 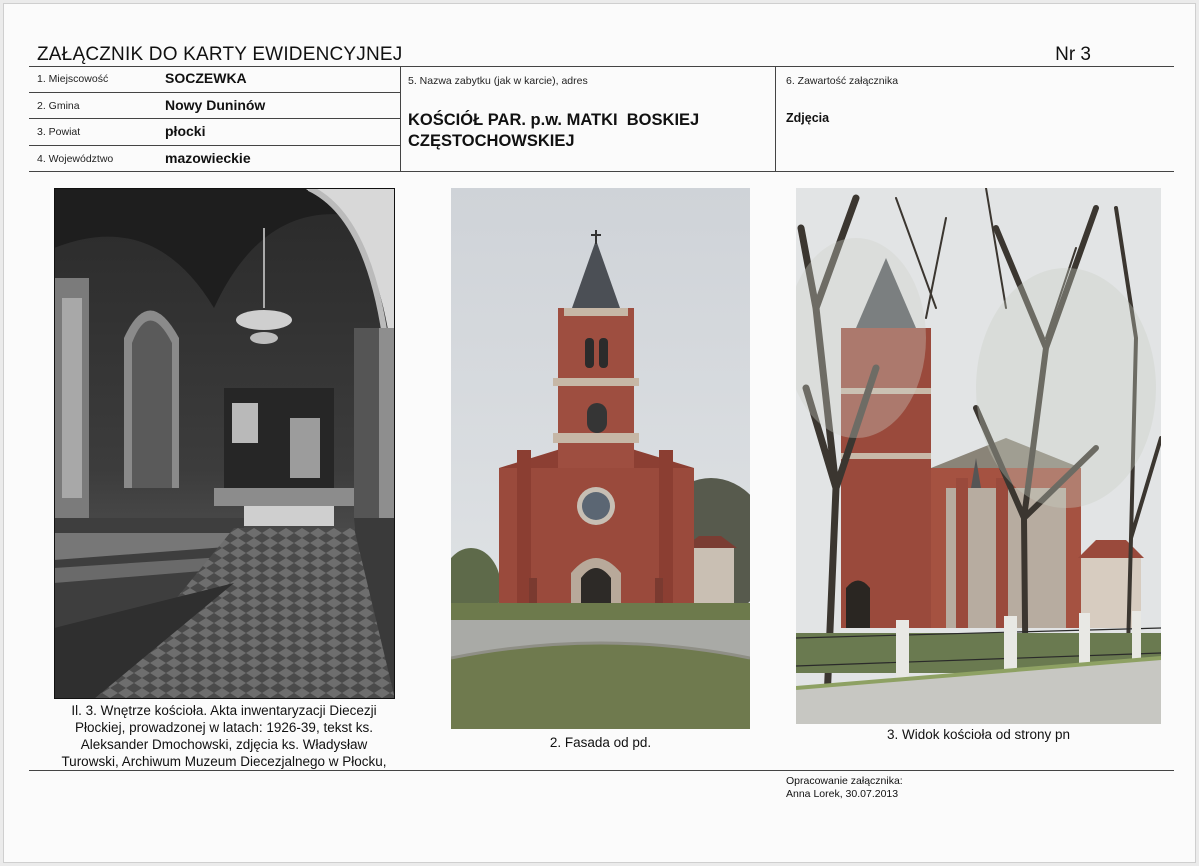 What do you see at coordinates (601, 66) in the screenshot?
I see `table-top-rule` at bounding box center [601, 66].